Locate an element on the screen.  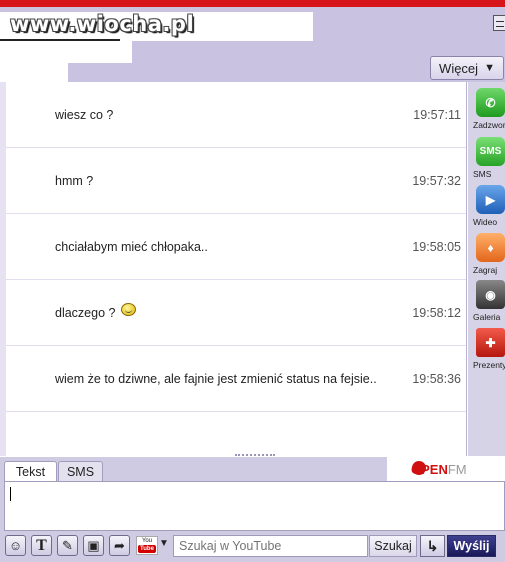
share-arrow-icon: ➦ is located at coordinates (119, 545).